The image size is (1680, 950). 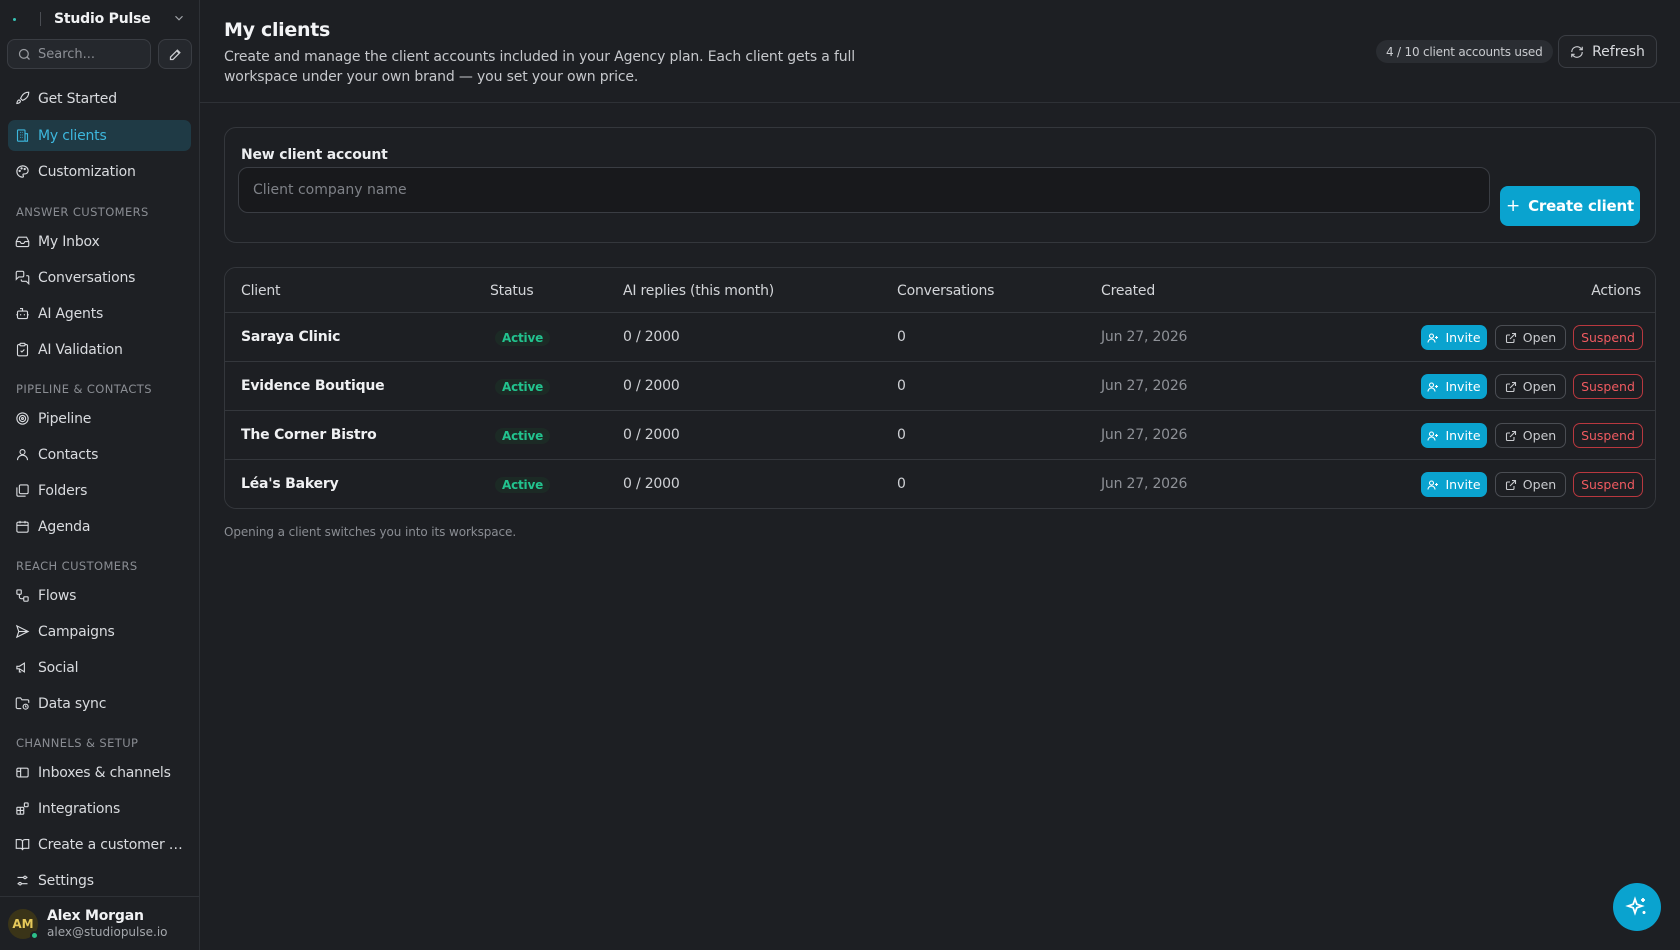 What do you see at coordinates (80, 349) in the screenshot?
I see `sidebar-item-label: AI Validation` at bounding box center [80, 349].